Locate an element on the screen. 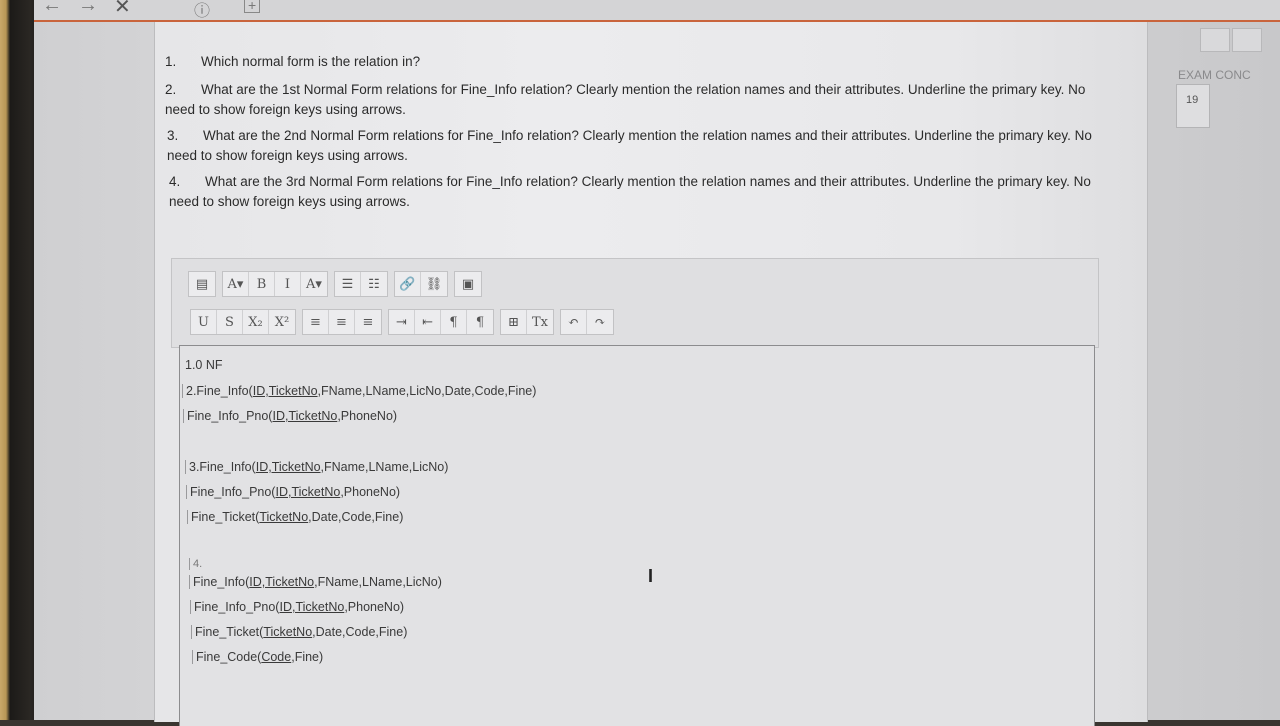 The height and width of the screenshot is (726, 1280). toolbar-group: ▣ is located at coordinates (468, 284).